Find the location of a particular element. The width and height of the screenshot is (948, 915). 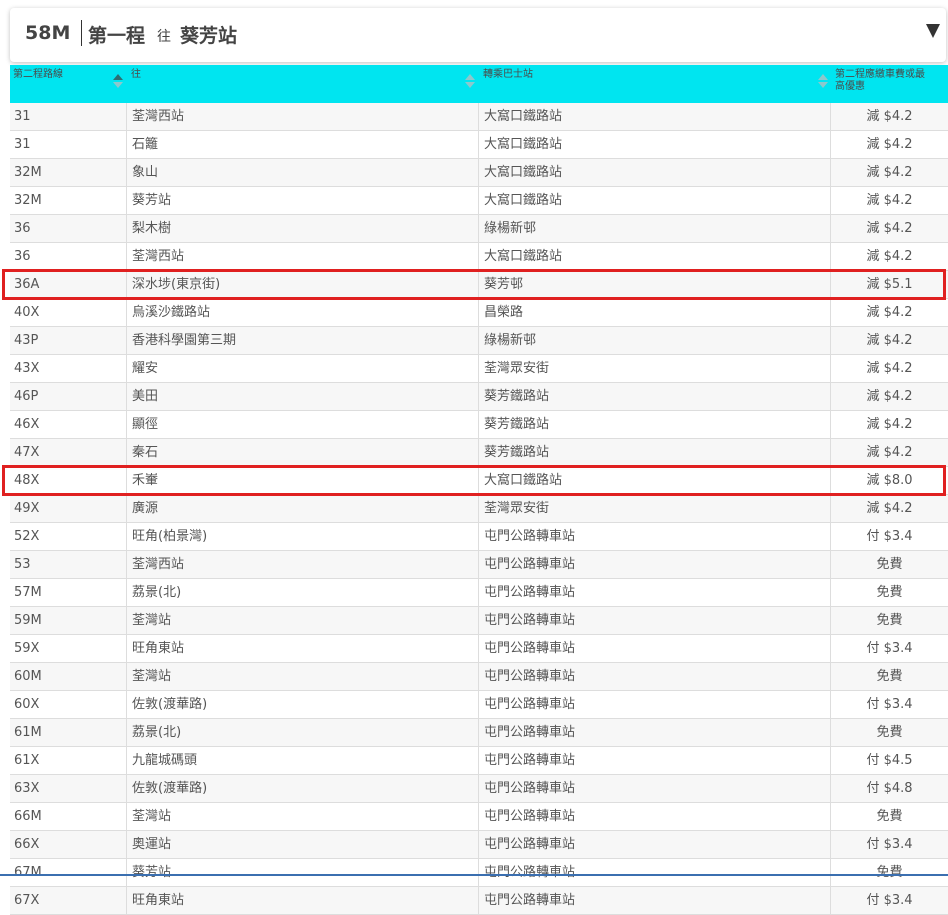

table-row: 36 荃灣西站 大窩口鐵路站減 $4.2 is located at coordinates (479, 257).